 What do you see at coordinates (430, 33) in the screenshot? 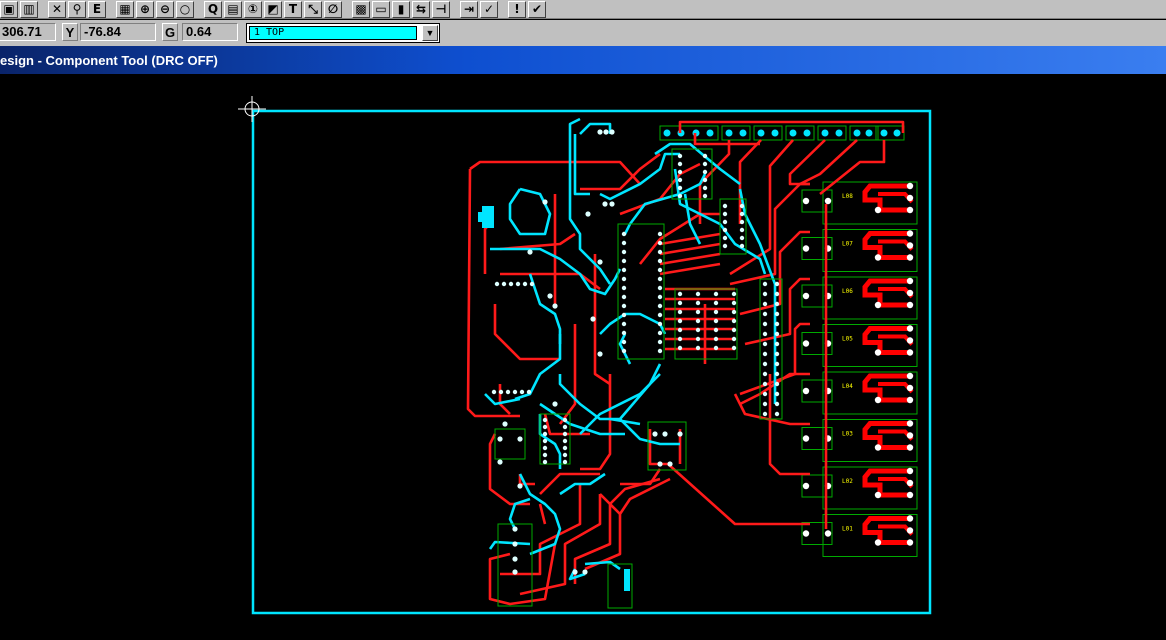
I see `chevron-down-icon: ▼` at bounding box center [430, 33].